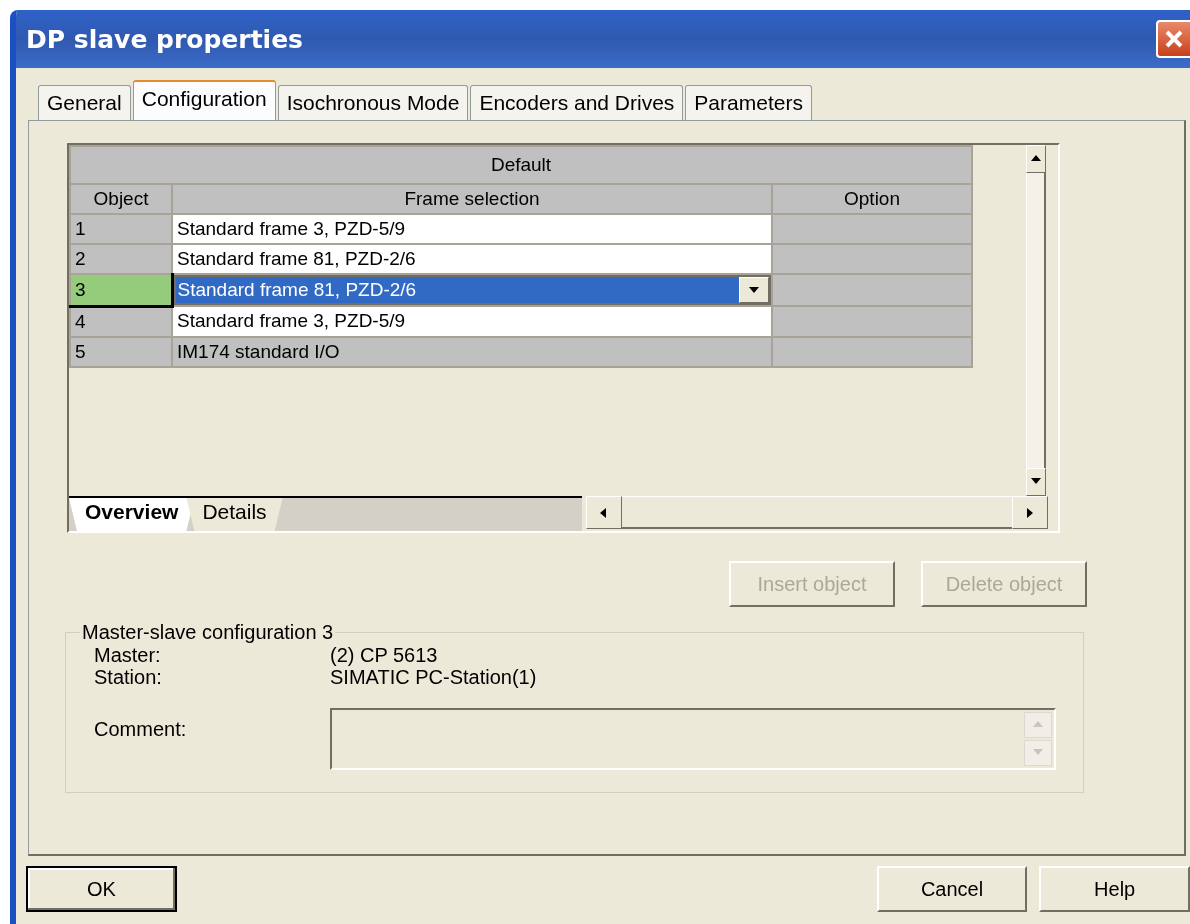  What do you see at coordinates (604, 512) in the screenshot?
I see `scroll-left-icon` at bounding box center [604, 512].